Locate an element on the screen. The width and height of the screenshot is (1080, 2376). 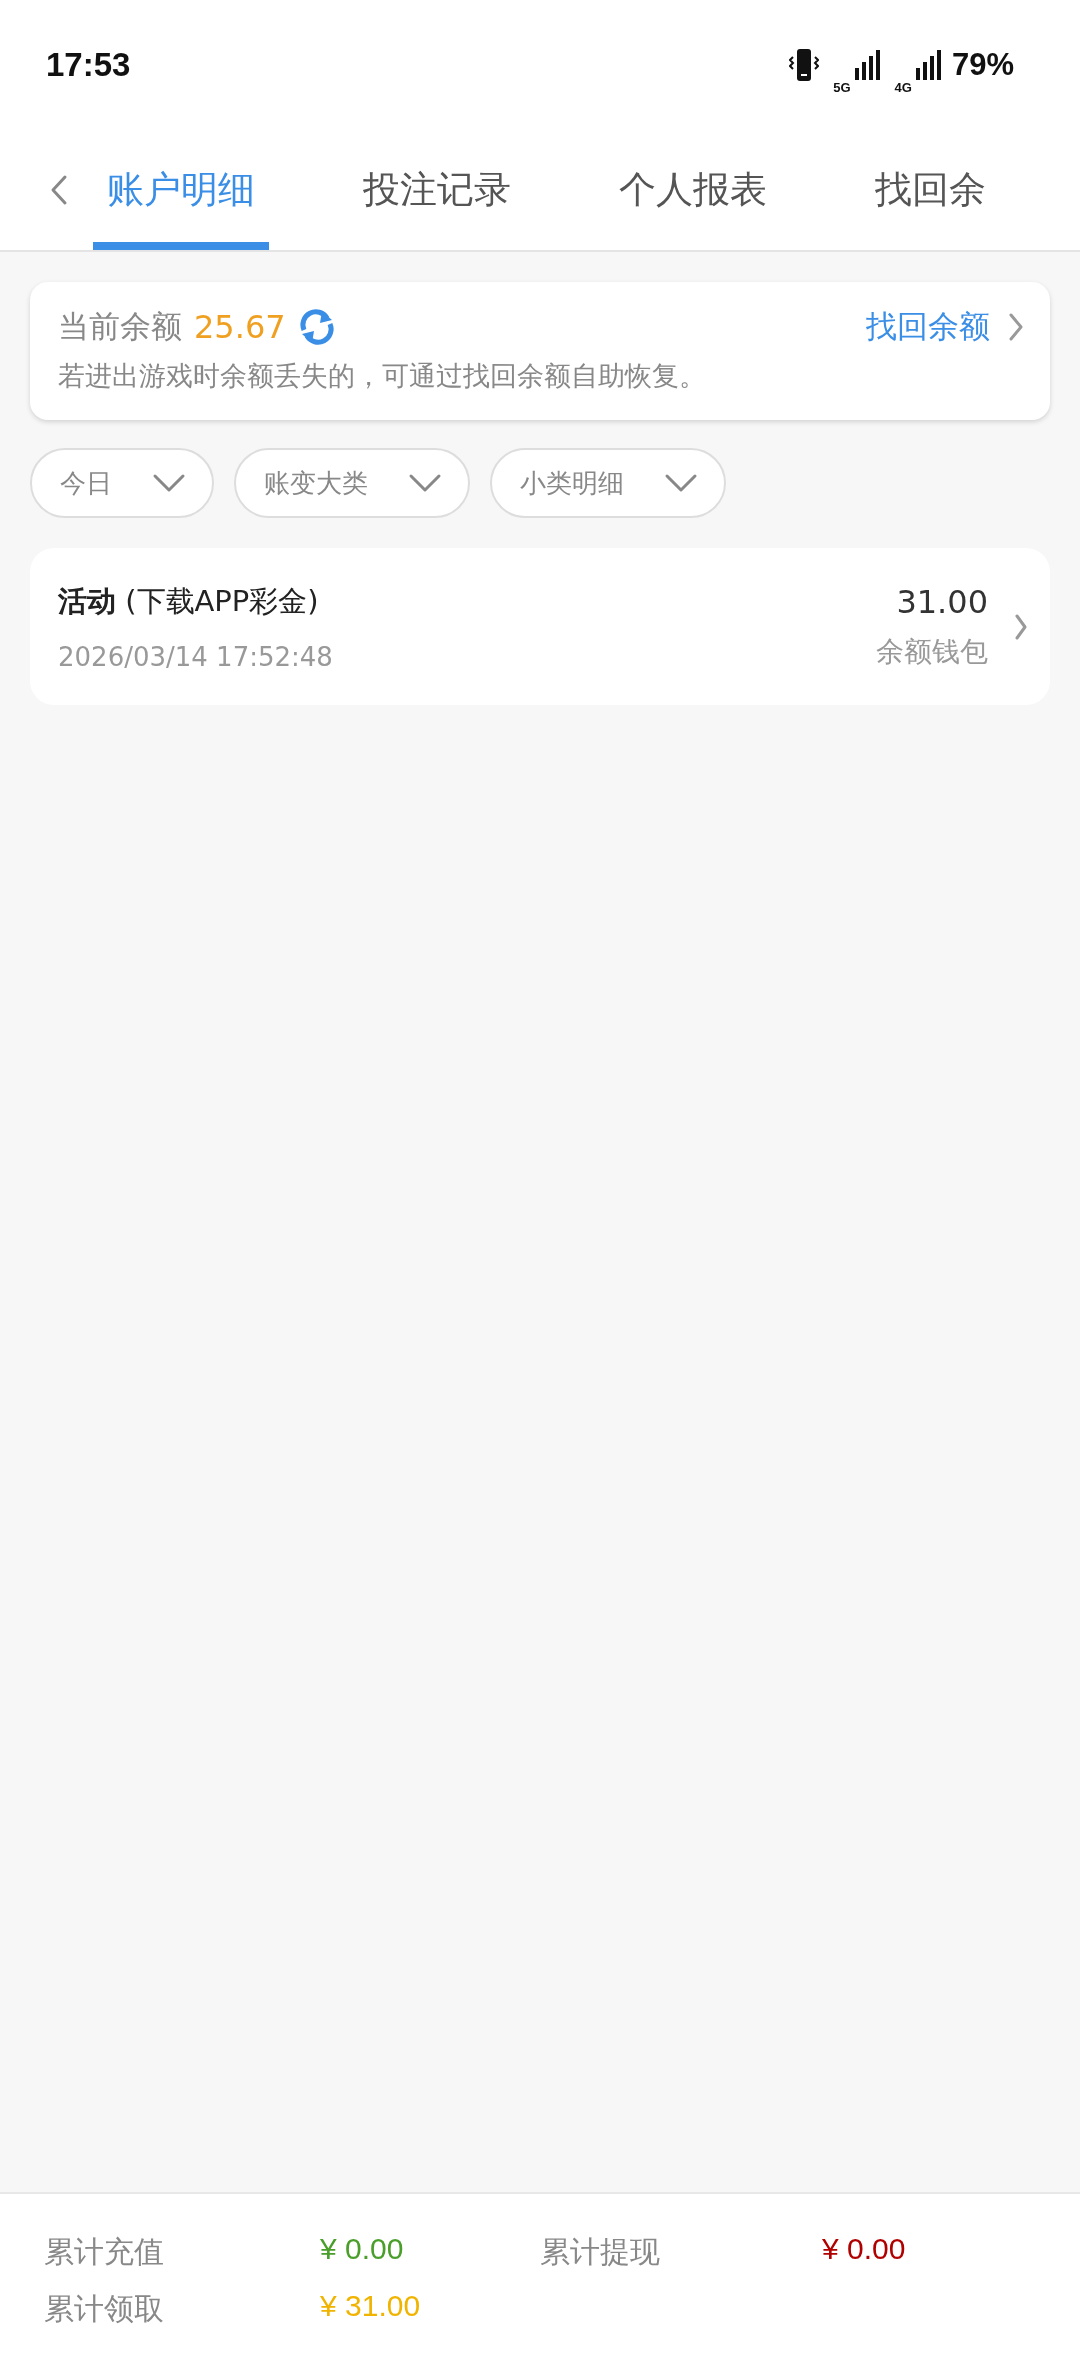
tab: 投注记录 is located at coordinates (437, 190).